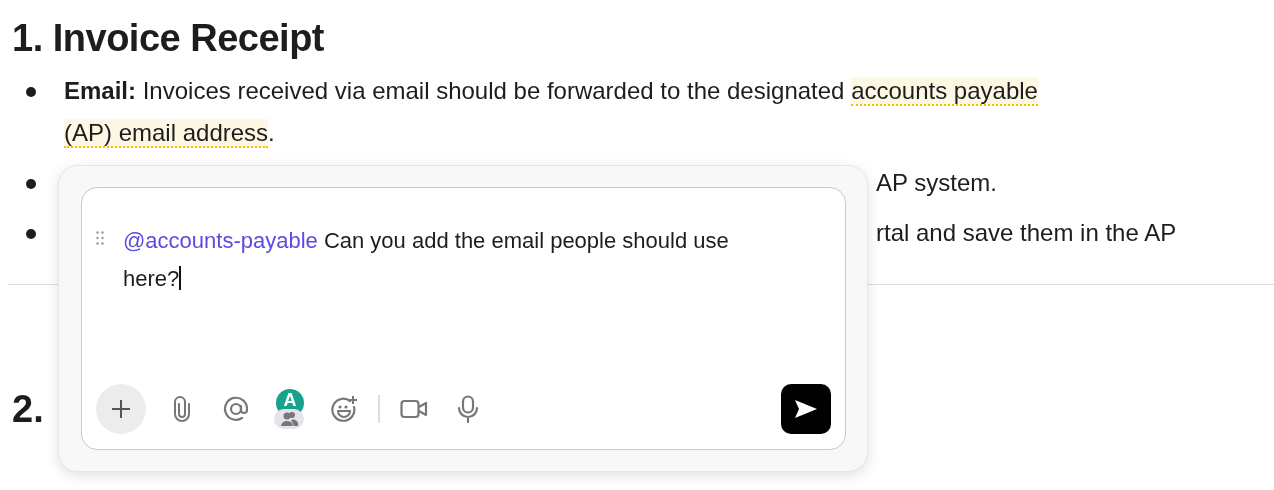 This screenshot has width=1274, height=490. I want to click on send-icon, so click(806, 409).